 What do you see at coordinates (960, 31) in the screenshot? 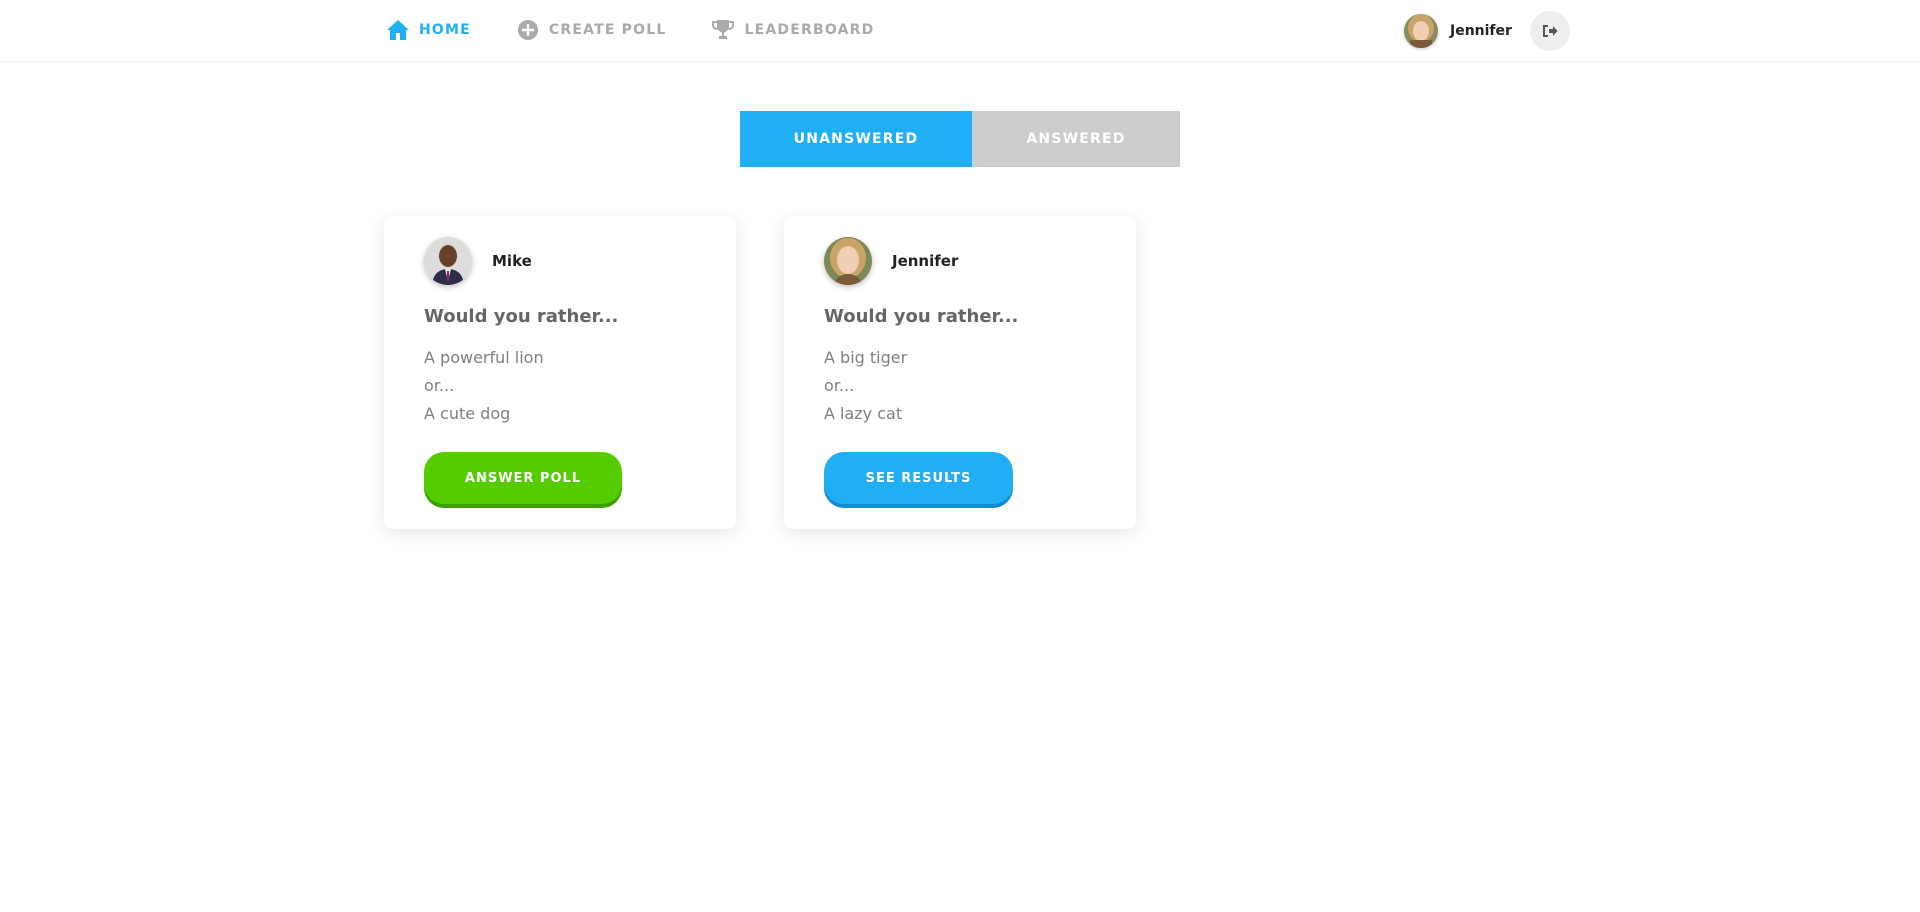
I see `top-navbar: HOME CREATE POLL LEADERBOARD Jennifer` at bounding box center [960, 31].